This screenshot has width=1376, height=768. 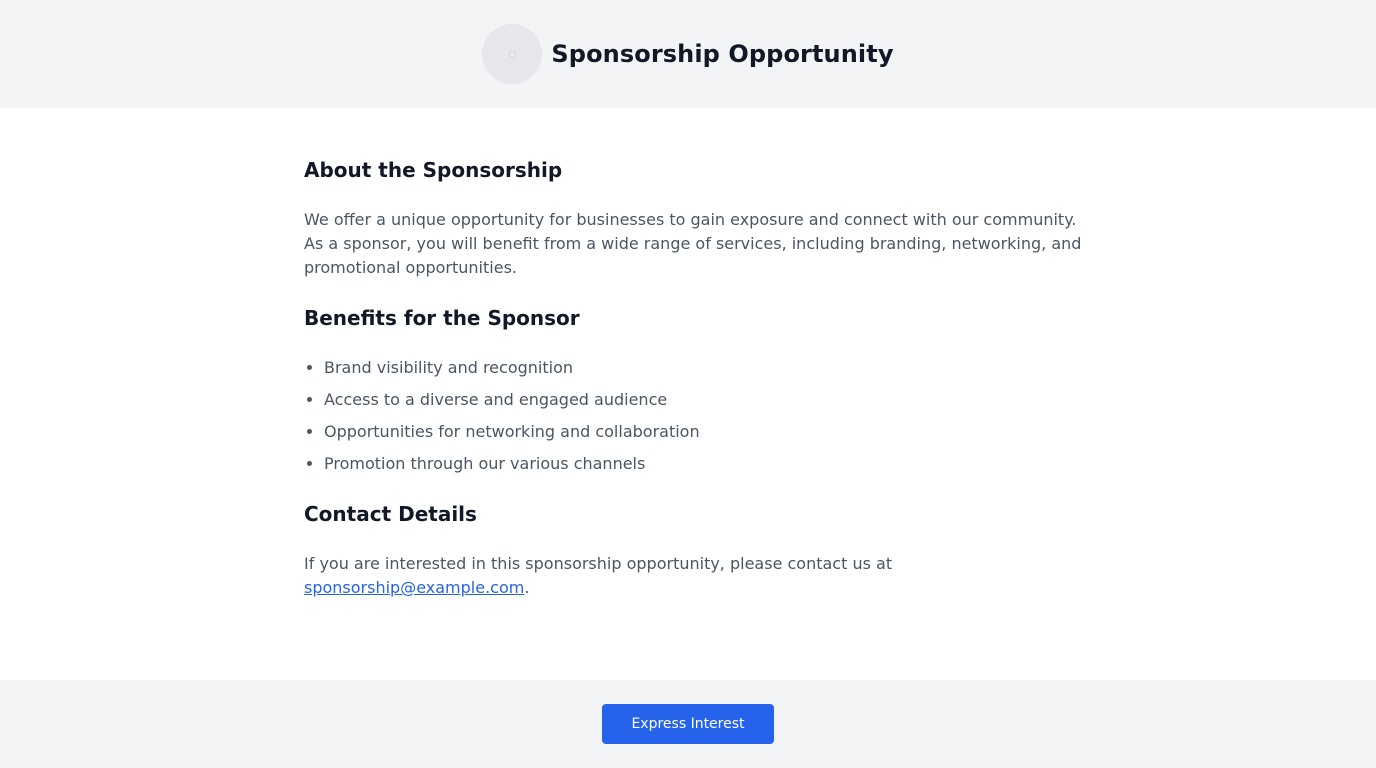 I want to click on page-header: Sponsorship Opportunity, so click(x=688, y=54).